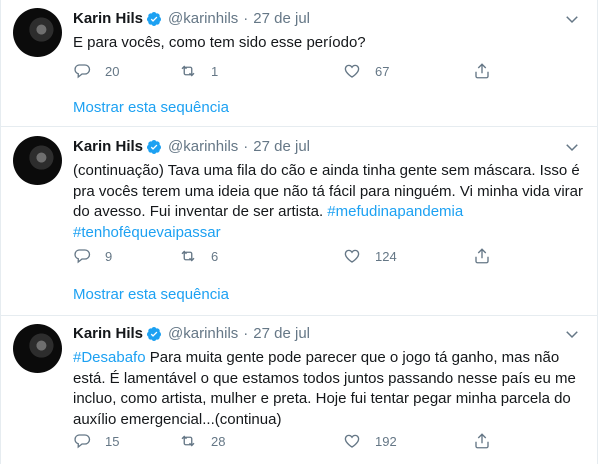  What do you see at coordinates (109, 357) in the screenshot?
I see `hashtag-link: #Desabafo` at bounding box center [109, 357].